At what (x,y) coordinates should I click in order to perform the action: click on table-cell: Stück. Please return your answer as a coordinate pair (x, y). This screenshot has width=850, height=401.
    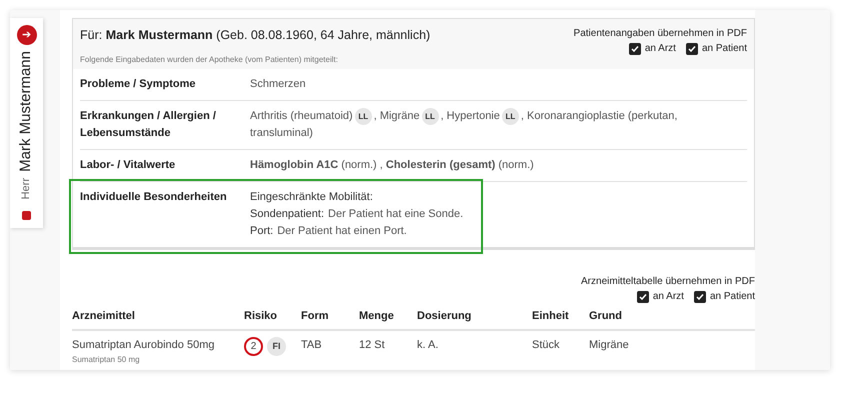
    Looking at the image, I should click on (546, 345).